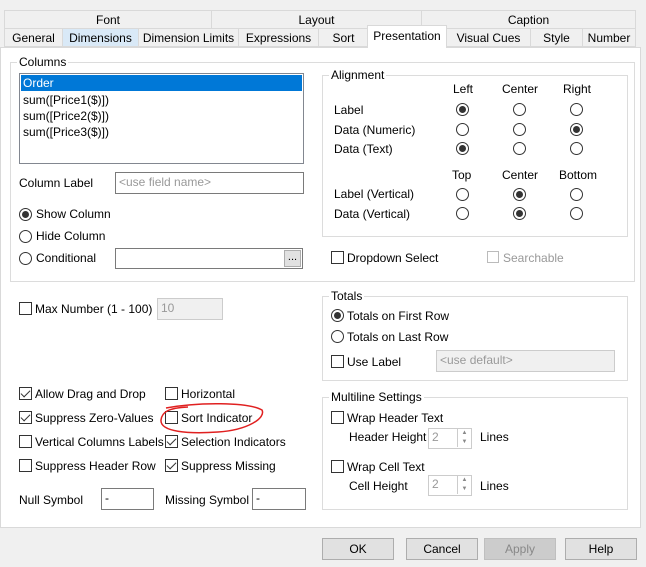 The width and height of the screenshot is (646, 567). What do you see at coordinates (51, 500) in the screenshot?
I see `null-symbol-label: Null Symbol` at bounding box center [51, 500].